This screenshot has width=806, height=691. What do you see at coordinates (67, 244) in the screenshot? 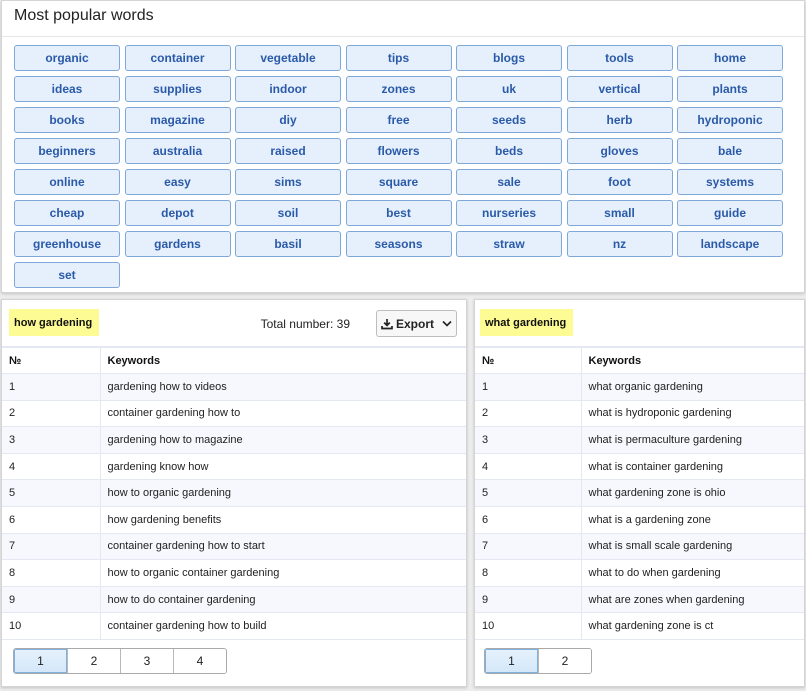
I see `word-button-greenhouse: greenhouse` at bounding box center [67, 244].